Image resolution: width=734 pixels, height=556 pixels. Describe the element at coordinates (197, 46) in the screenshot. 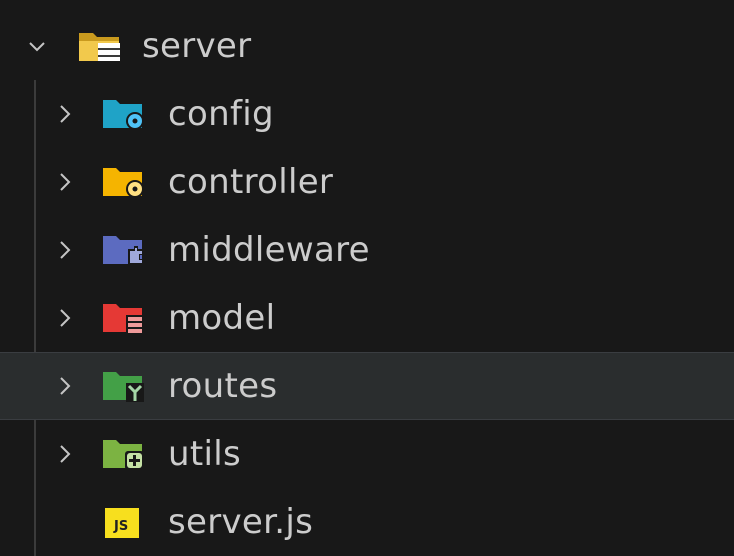

I see `tree-item-label: server` at that location.